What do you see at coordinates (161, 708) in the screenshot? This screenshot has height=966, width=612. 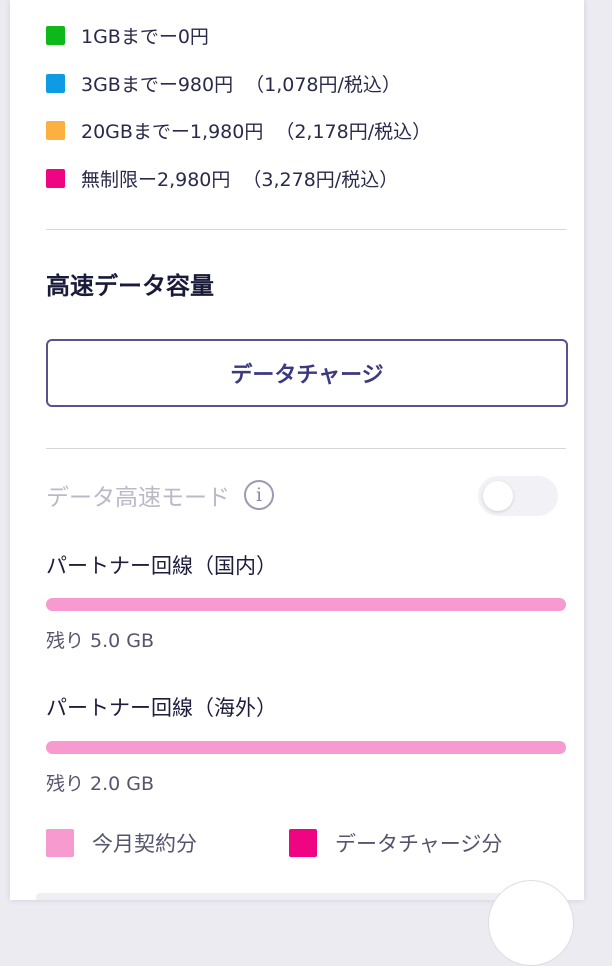 I see `line-title-overseas: パートナー回線（海外）` at bounding box center [161, 708].